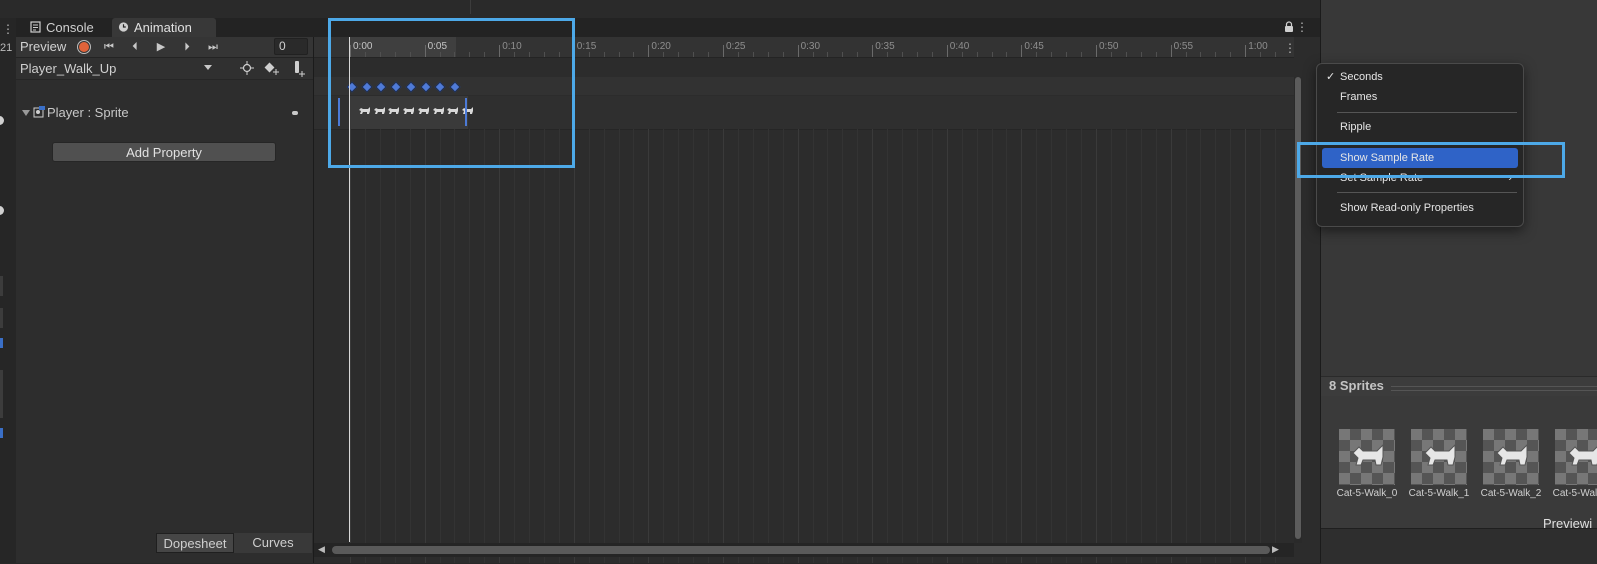 The image size is (1597, 564). I want to click on property-row: Player : Sprite, so click(165, 113).